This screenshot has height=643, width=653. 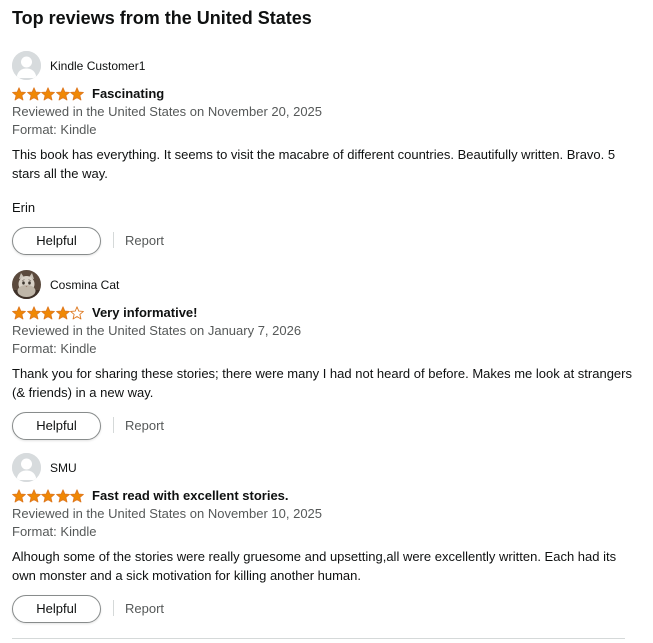 I want to click on reviewer-name: Kindle Customer1, so click(x=97, y=66).